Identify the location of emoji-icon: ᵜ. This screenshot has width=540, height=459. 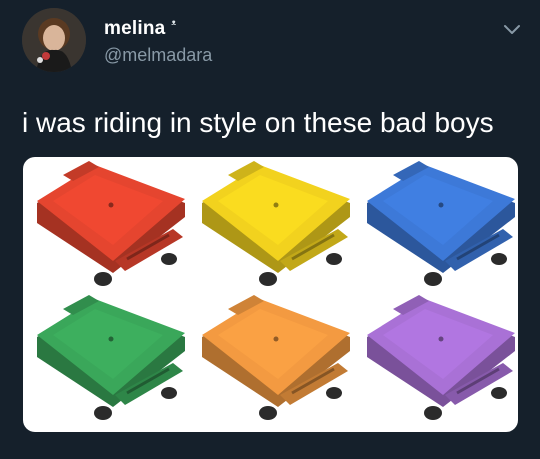
(174, 24).